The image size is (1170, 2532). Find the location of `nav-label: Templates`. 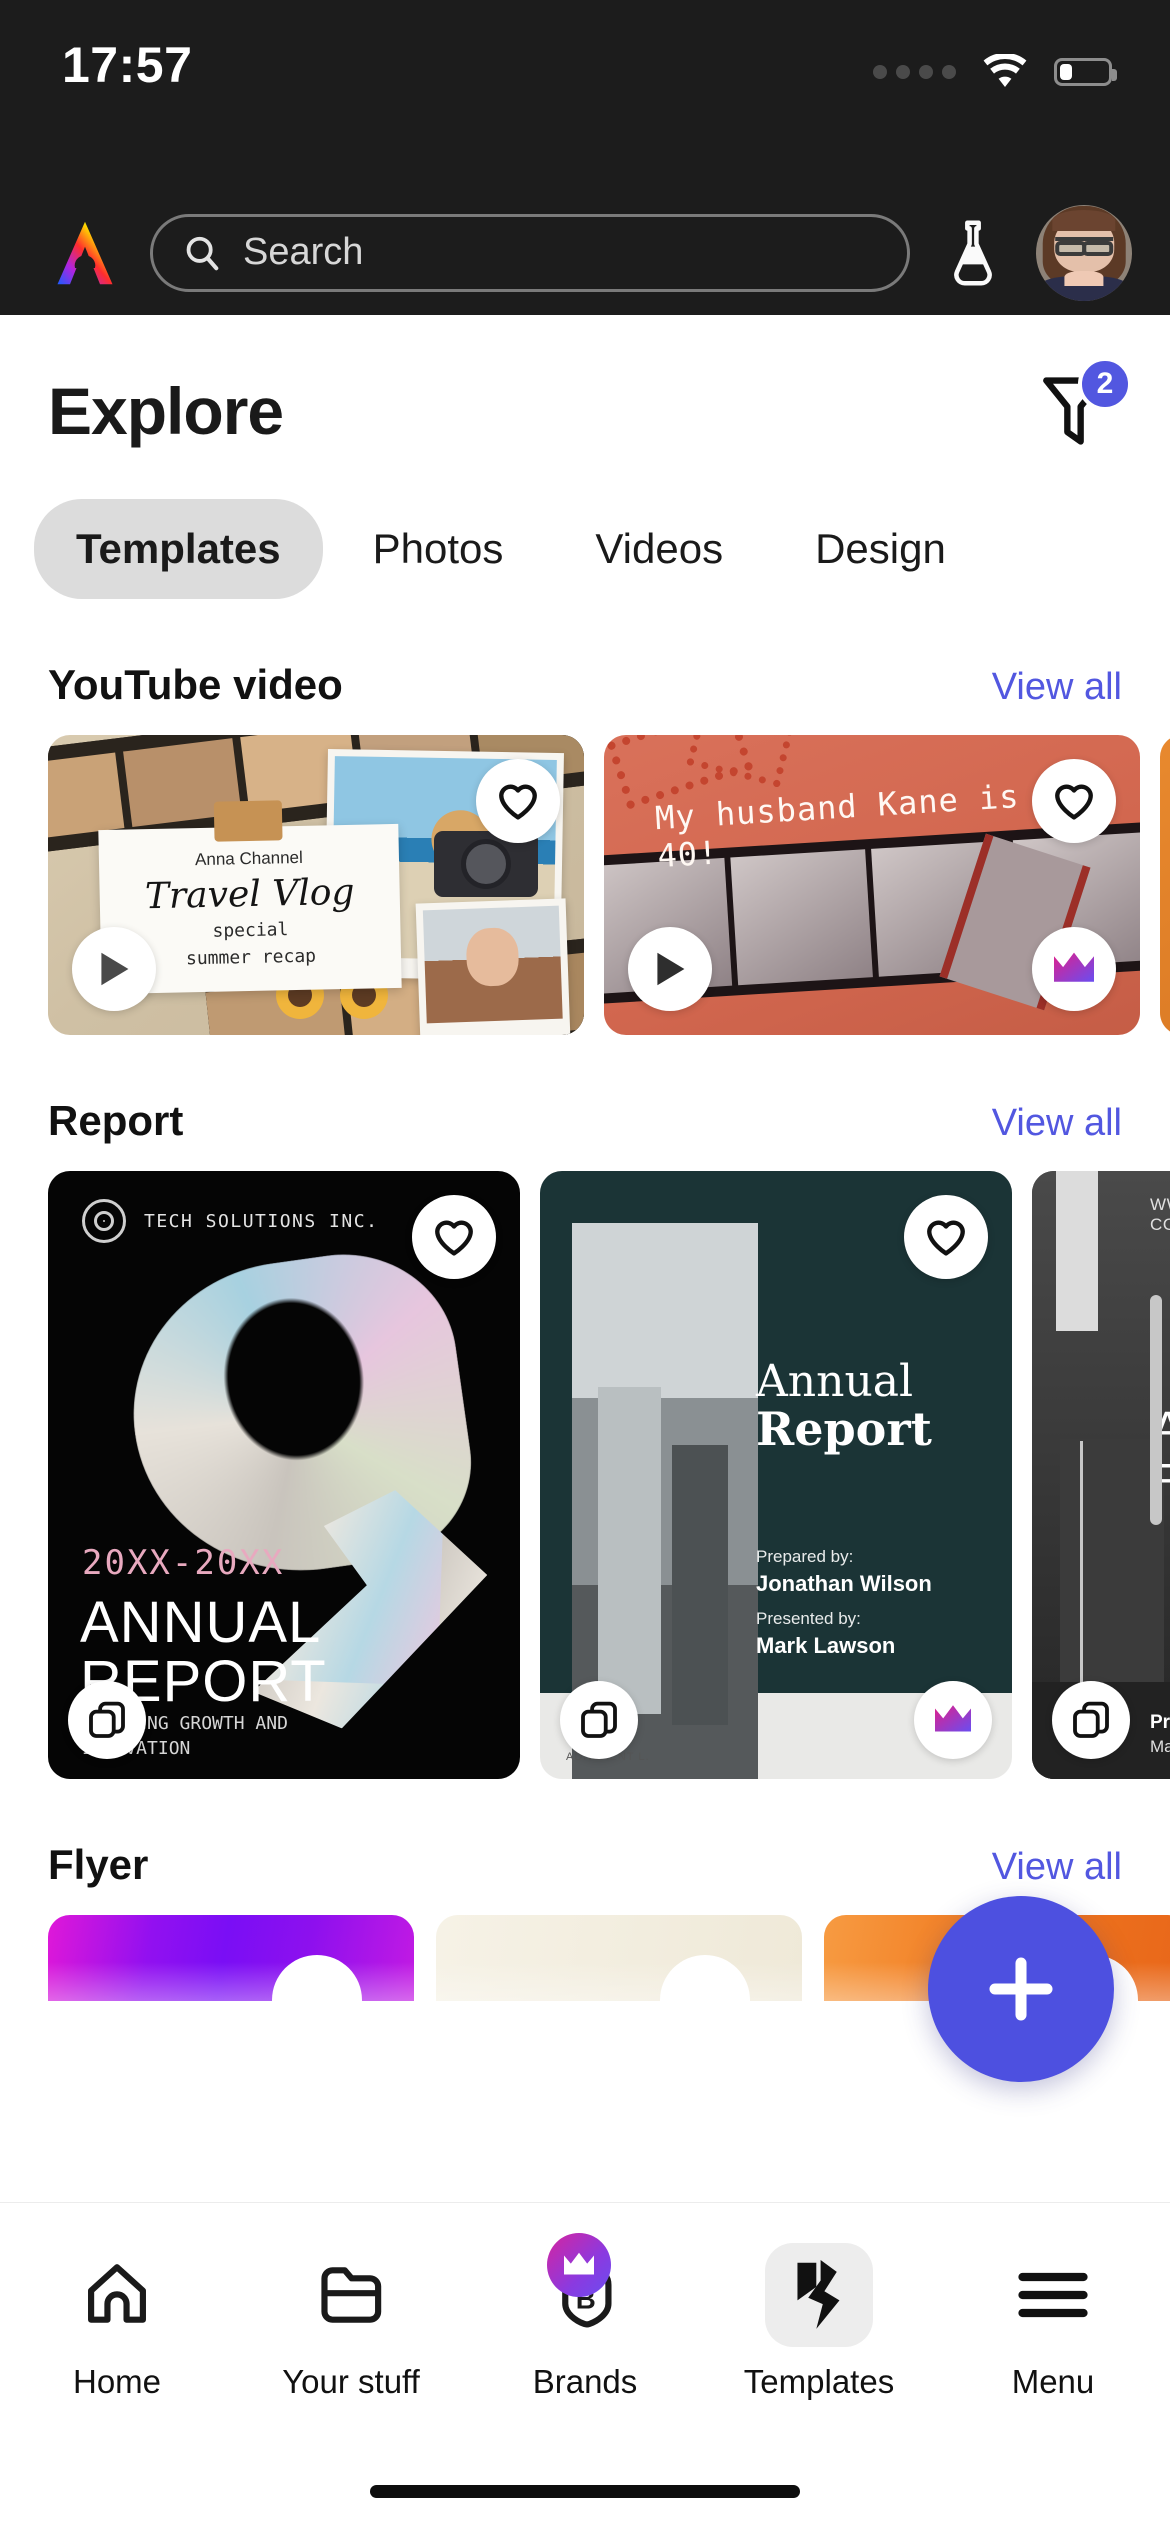

nav-label: Templates is located at coordinates (819, 2381).